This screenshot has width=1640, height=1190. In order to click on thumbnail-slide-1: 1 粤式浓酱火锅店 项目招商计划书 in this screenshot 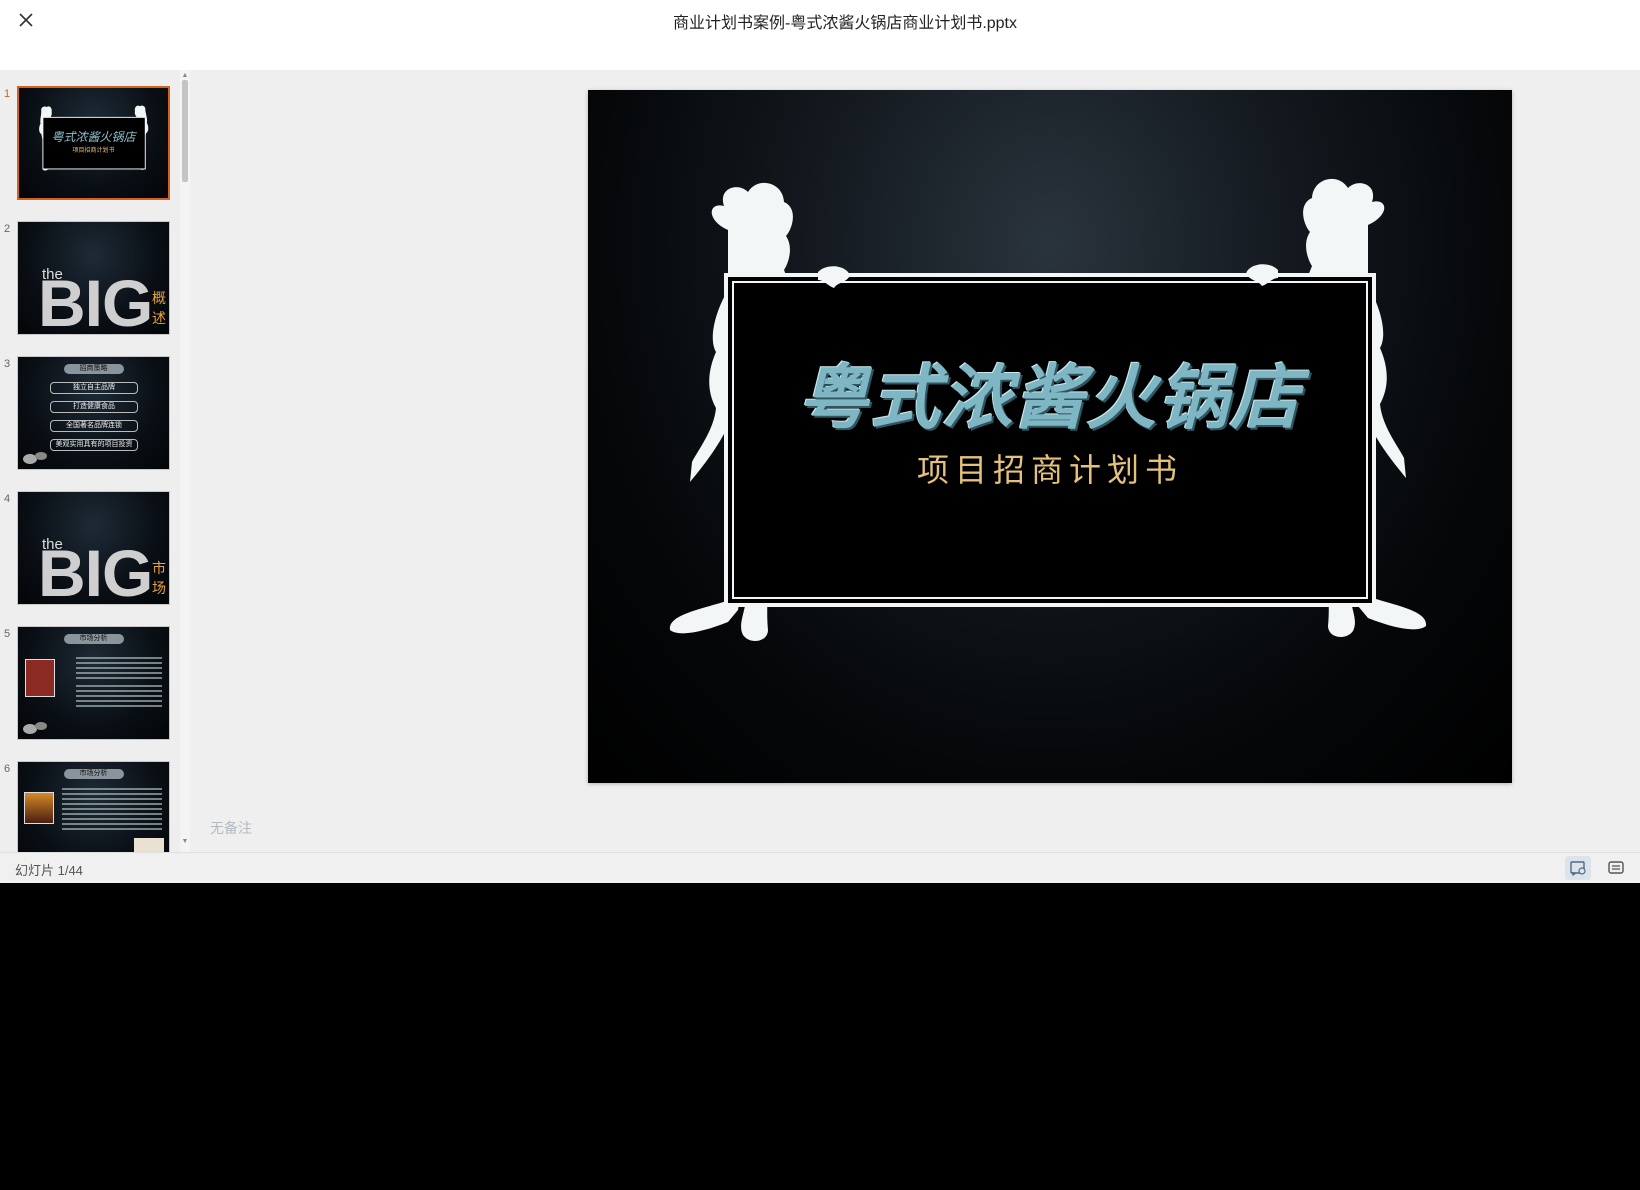, I will do `click(90, 140)`.